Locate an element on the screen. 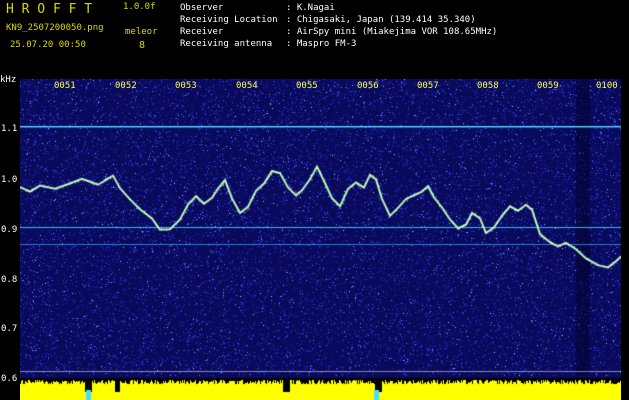 This screenshot has height=400, width=629. datetime-label: 25.07.20 00:50 is located at coordinates (48, 45).